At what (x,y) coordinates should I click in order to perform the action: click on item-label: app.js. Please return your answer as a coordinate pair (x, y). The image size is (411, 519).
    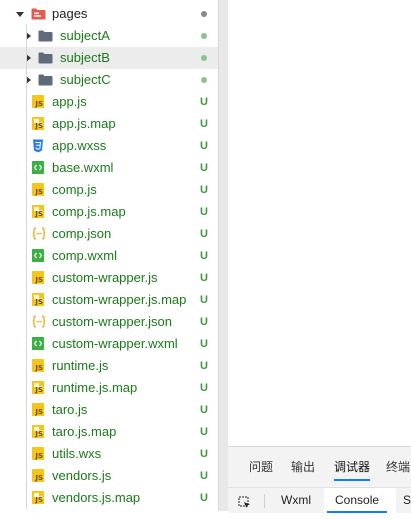
    Looking at the image, I should click on (69, 101).